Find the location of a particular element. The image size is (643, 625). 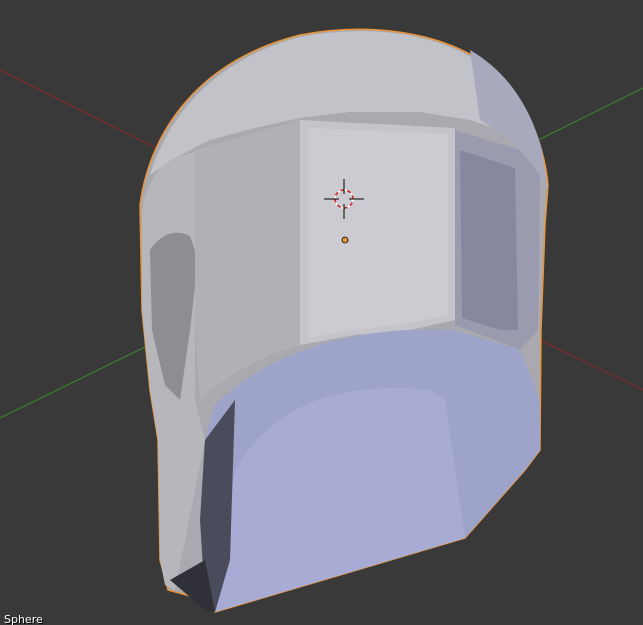

y-axis-line is located at coordinates (73, 382).